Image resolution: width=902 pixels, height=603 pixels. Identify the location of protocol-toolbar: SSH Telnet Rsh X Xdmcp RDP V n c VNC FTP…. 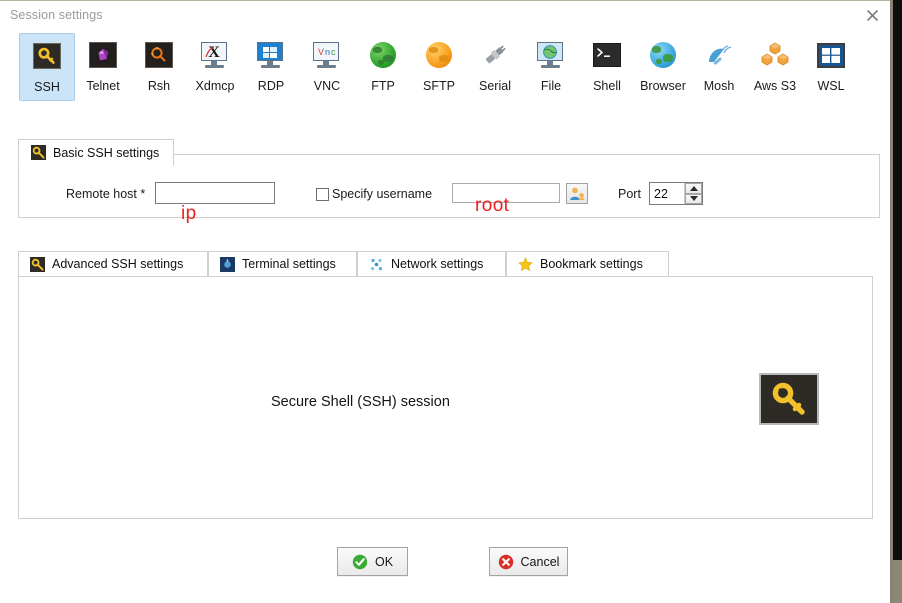
(445, 76).